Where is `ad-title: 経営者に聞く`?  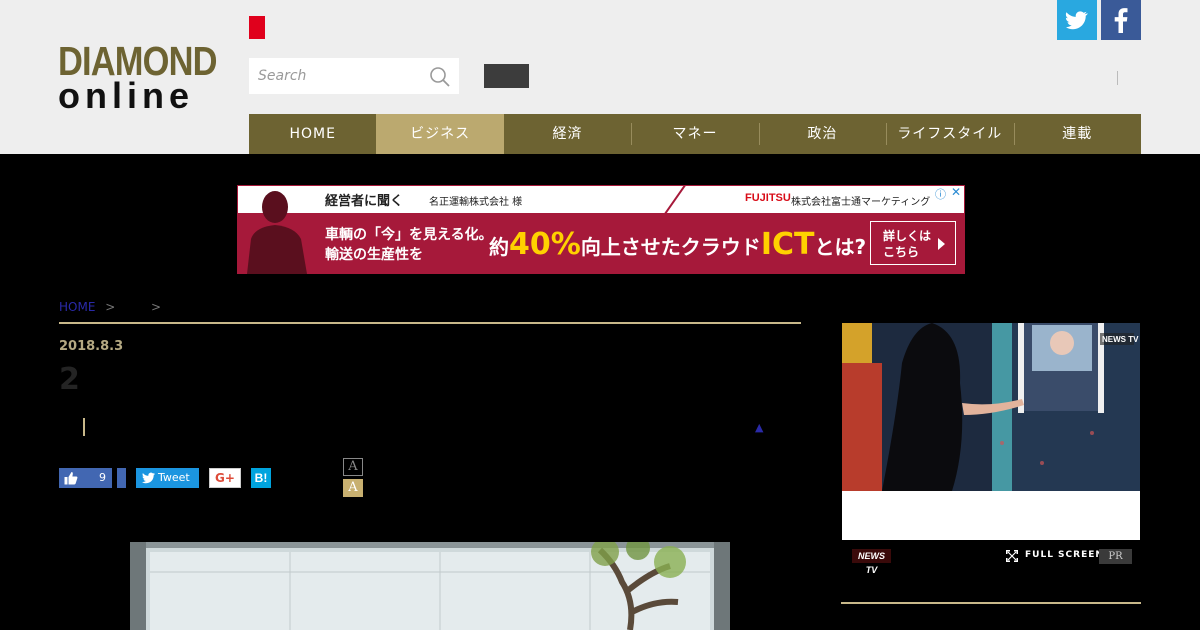 ad-title: 経営者に聞く is located at coordinates (364, 201).